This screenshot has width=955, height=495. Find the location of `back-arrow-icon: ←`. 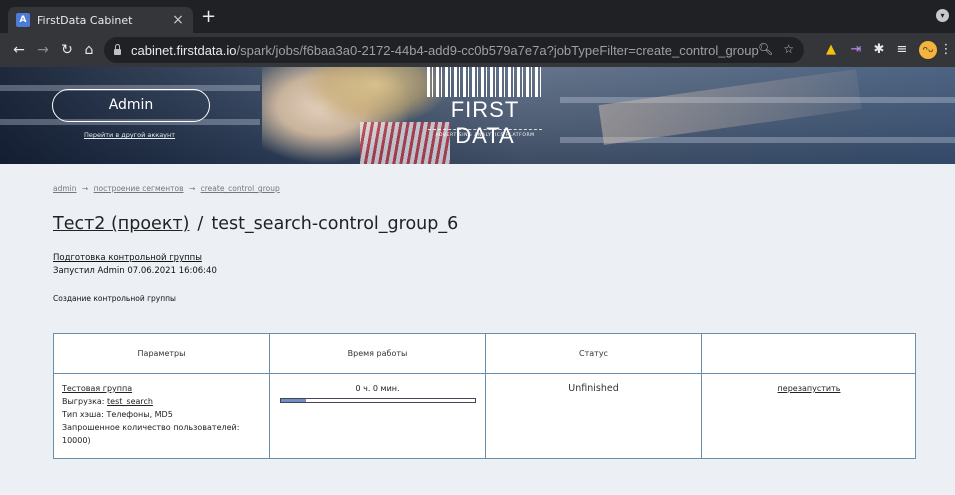

back-arrow-icon: ← is located at coordinates (19, 50).